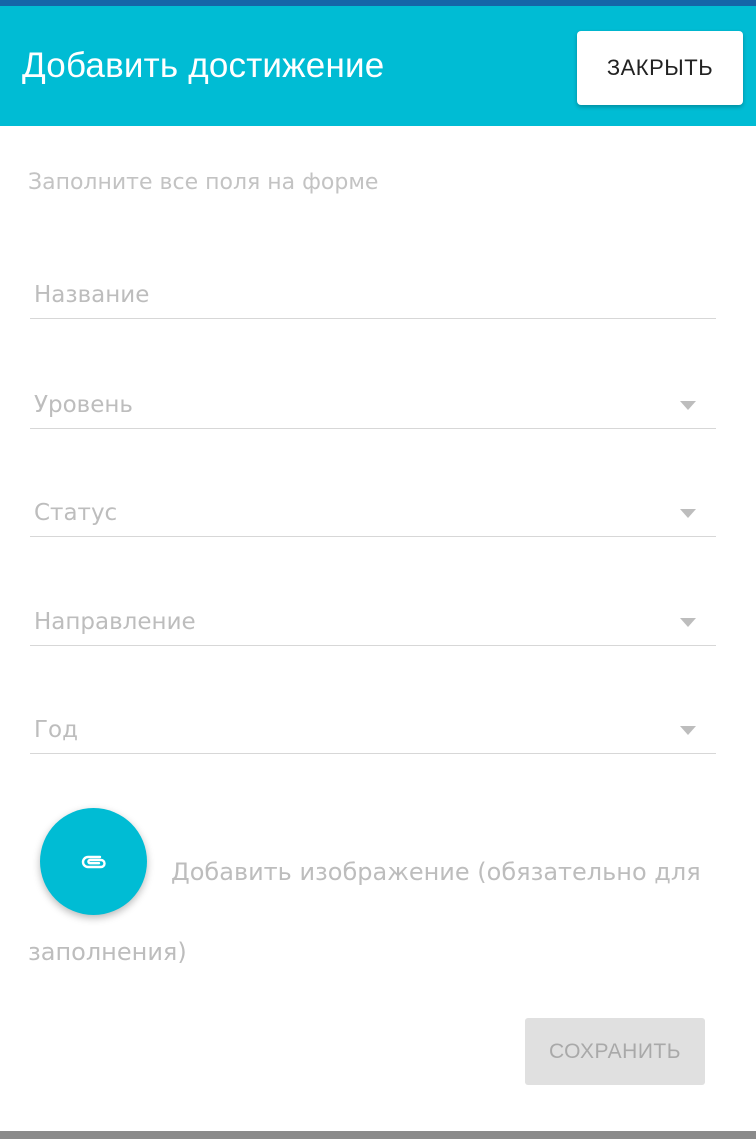  Describe the element at coordinates (373, 724) in the screenshot. I see `year-select: Год` at that location.